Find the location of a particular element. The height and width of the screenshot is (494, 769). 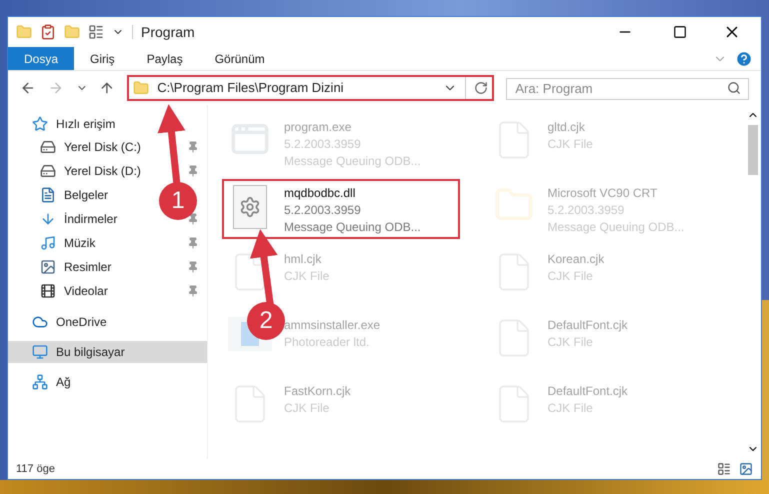

file-name: ammsinstaller.exe is located at coordinates (332, 325).